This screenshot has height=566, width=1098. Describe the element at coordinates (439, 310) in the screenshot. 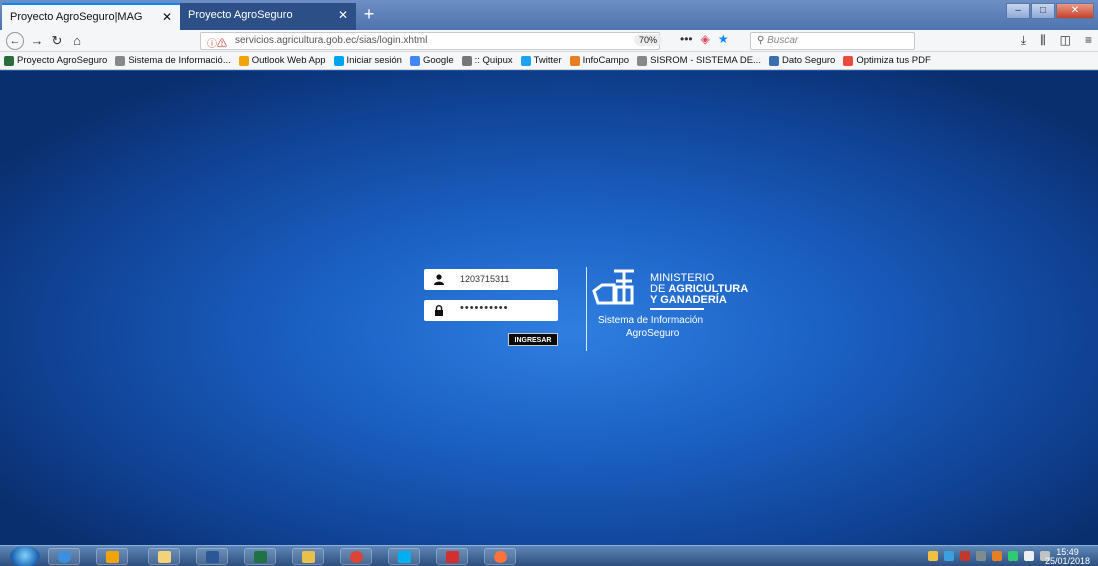

I see `lock-icon` at that location.